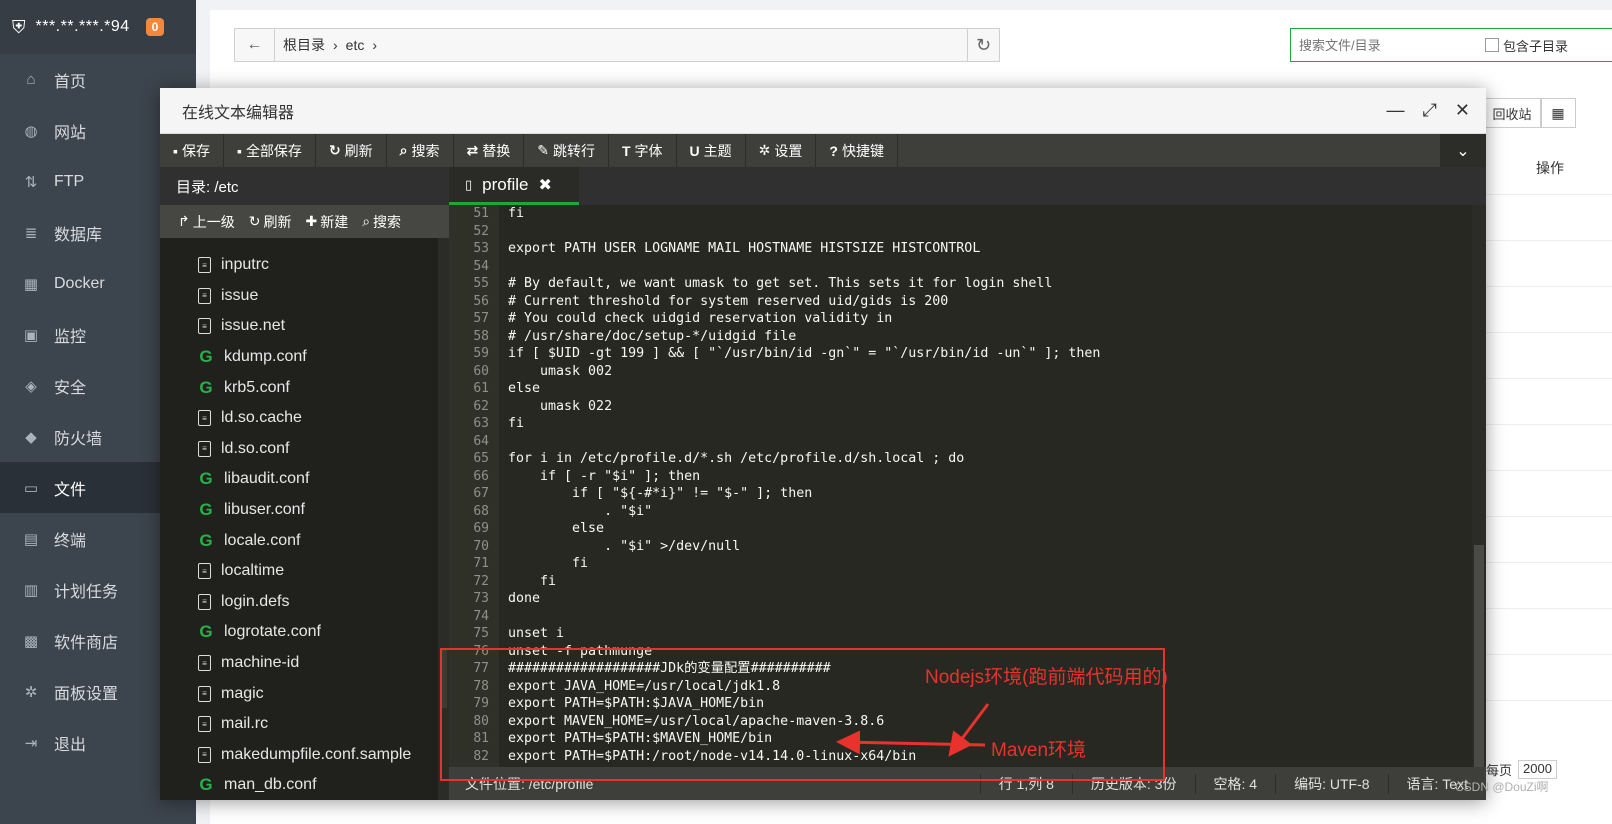 Image resolution: width=1612 pixels, height=824 pixels. What do you see at coordinates (1558, 113) in the screenshot?
I see `grid-view-button: ▦` at bounding box center [1558, 113].